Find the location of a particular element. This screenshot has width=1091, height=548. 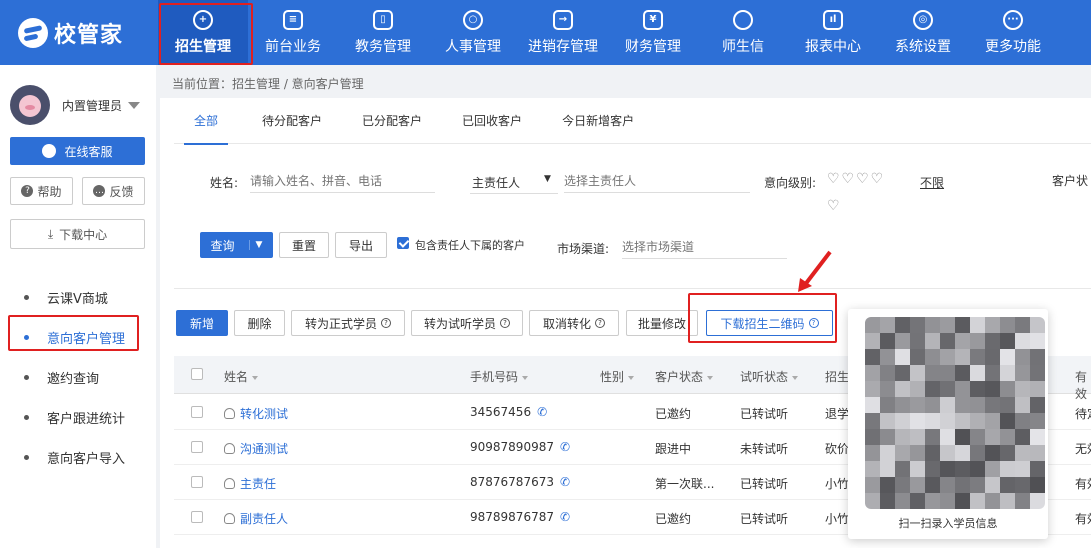

sidebar-item-import: 意向客户导入 is located at coordinates (78, 457).